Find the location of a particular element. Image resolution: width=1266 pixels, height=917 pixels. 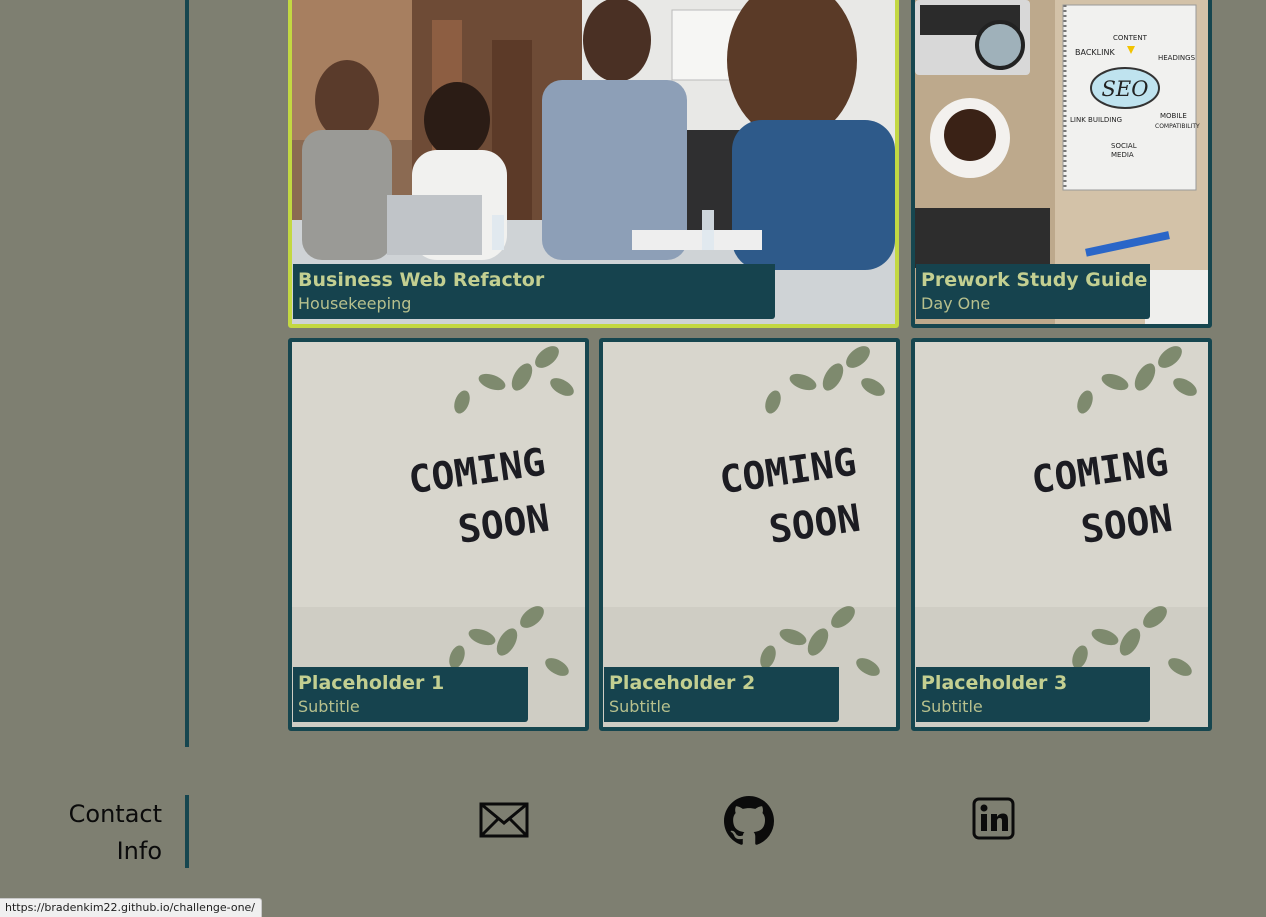

svg-text: SOCIAL is located at coordinates (1124, 146).